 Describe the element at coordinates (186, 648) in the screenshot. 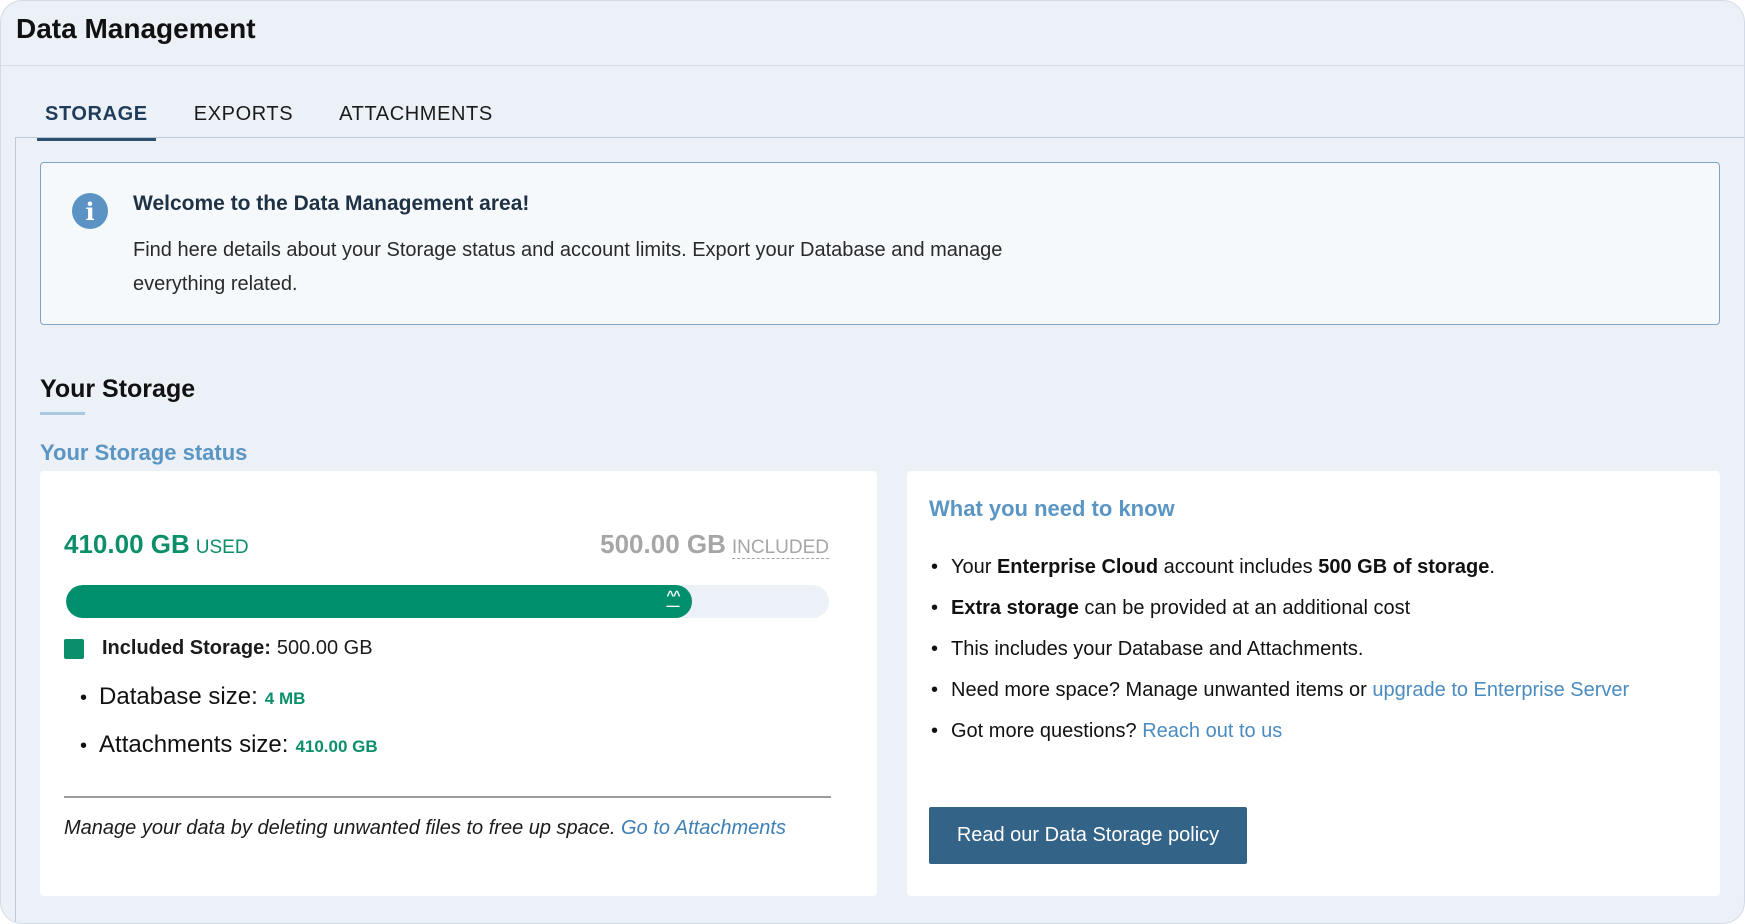

I see `legend-label: Included Storage:` at that location.